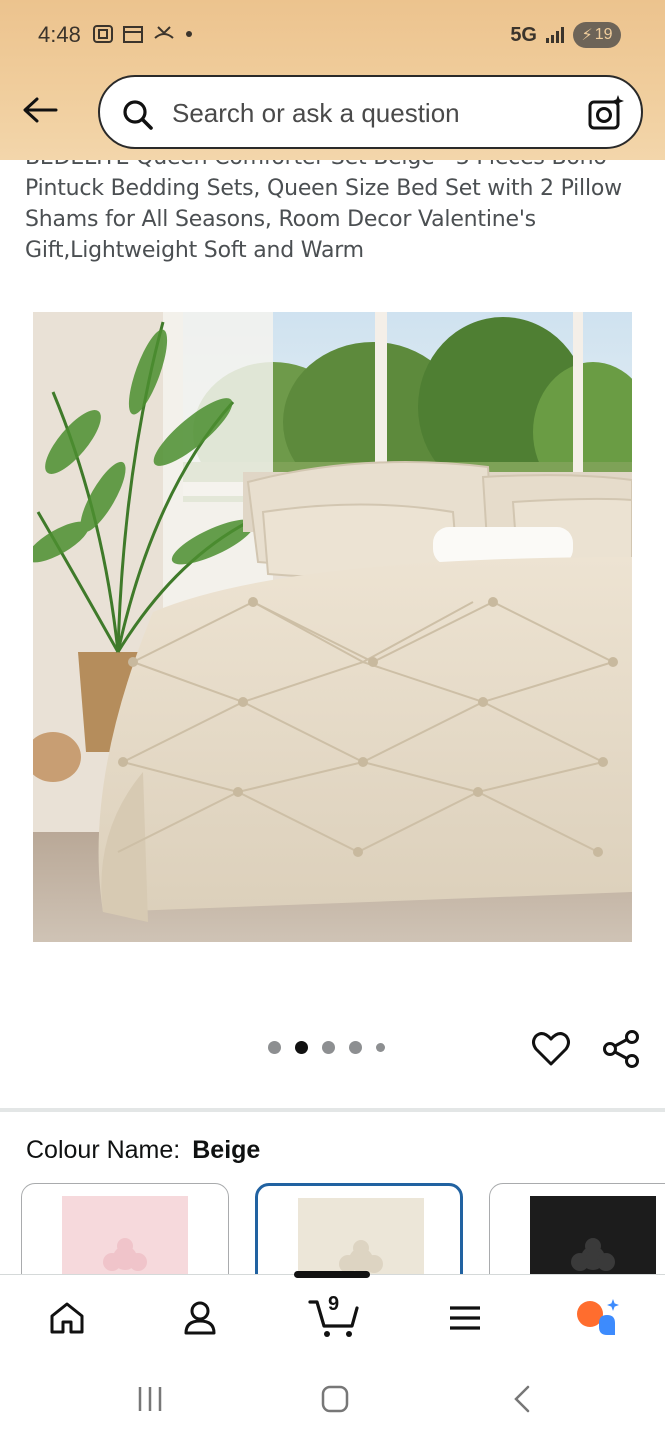 The width and height of the screenshot is (665, 1440). What do you see at coordinates (587, 35) in the screenshot?
I see `charging-icon: ⚡` at bounding box center [587, 35].